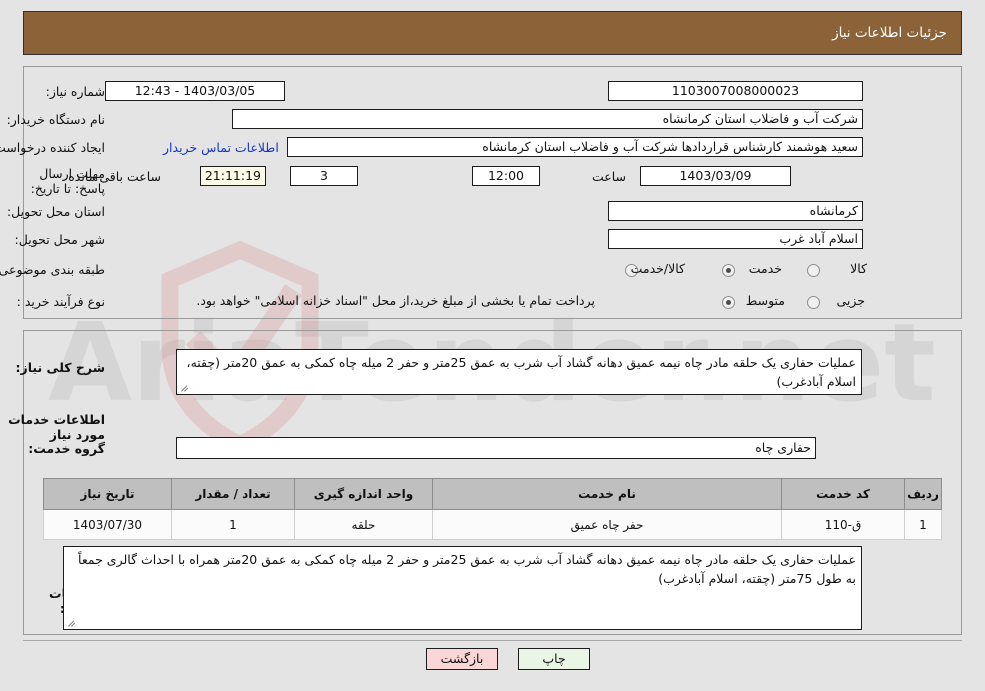 This screenshot has height=691, width=985. Describe the element at coordinates (59, 239) in the screenshot. I see `delivery-city-label: شهر محل تحویل:` at that location.